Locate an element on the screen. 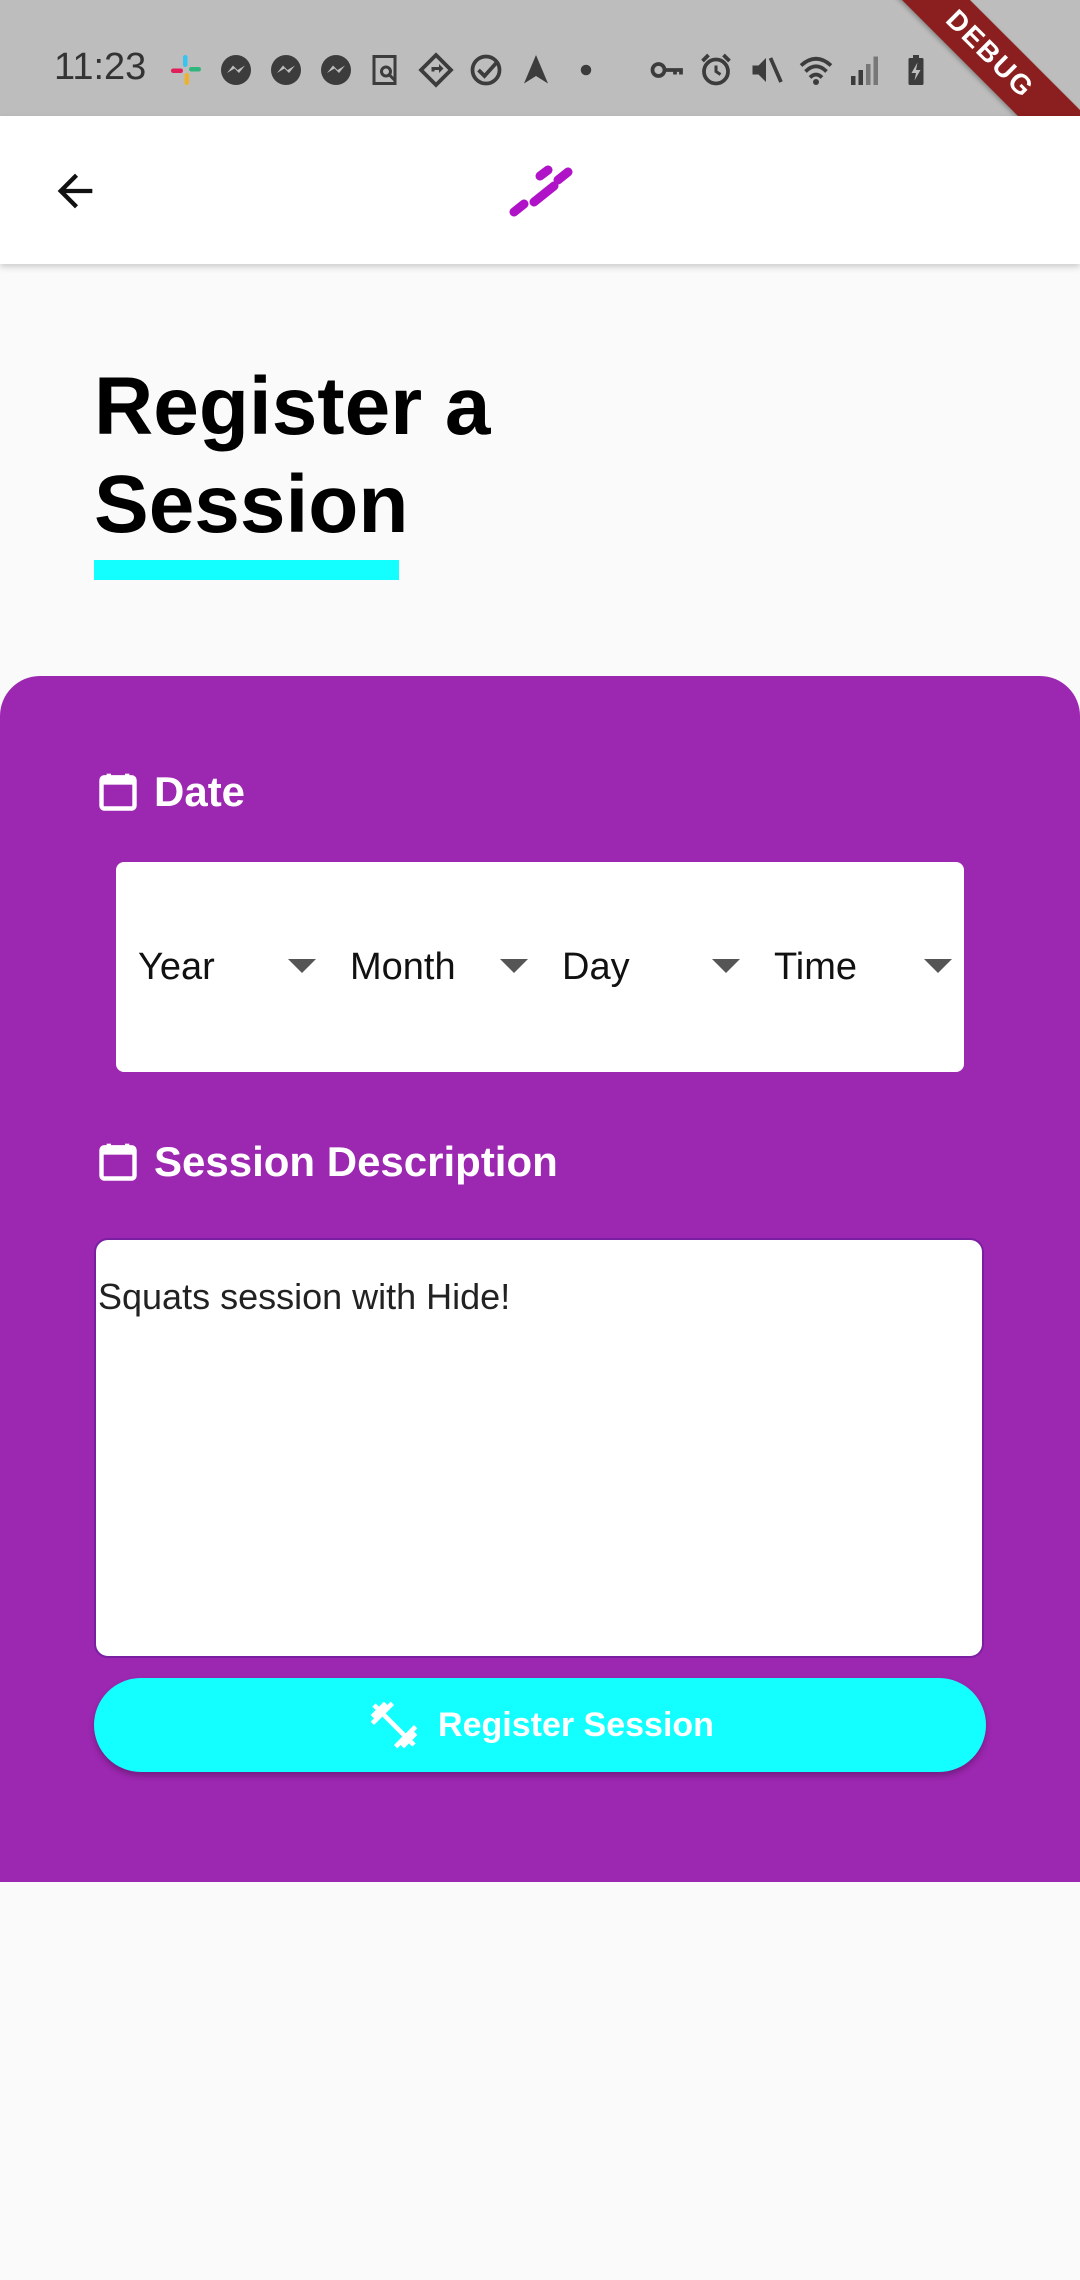 The height and width of the screenshot is (2280, 1080). month-dropdown: Month is located at coordinates (434, 967).